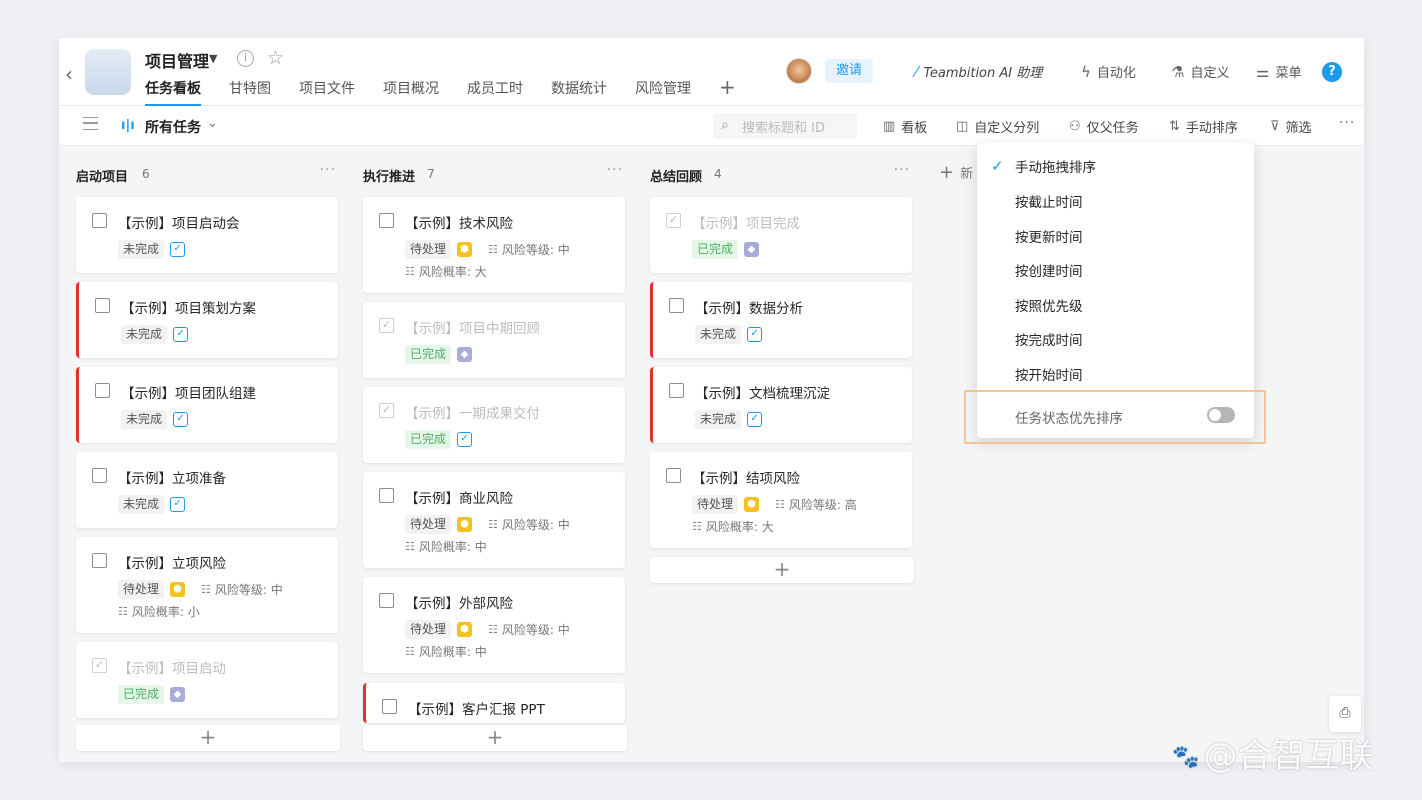 The height and width of the screenshot is (800, 1422). Describe the element at coordinates (494, 425) in the screenshot. I see `task-card: ✓ 【示例】一期成果交付 已完成 ✓` at that location.